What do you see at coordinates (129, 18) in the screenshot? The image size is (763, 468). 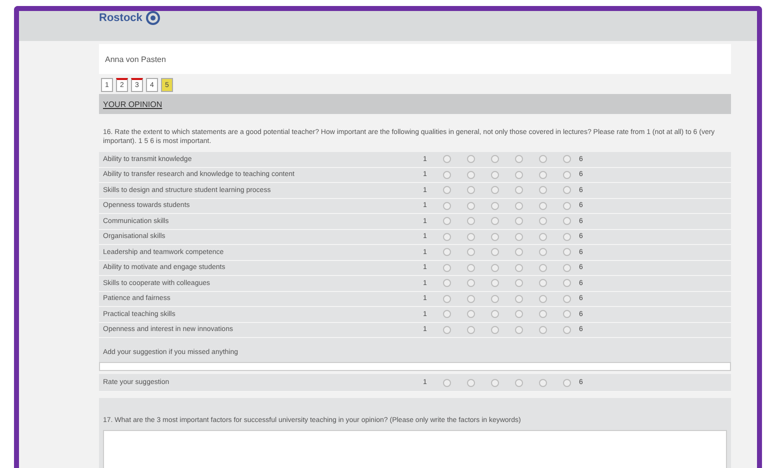 I see `logo: Rostock` at bounding box center [129, 18].